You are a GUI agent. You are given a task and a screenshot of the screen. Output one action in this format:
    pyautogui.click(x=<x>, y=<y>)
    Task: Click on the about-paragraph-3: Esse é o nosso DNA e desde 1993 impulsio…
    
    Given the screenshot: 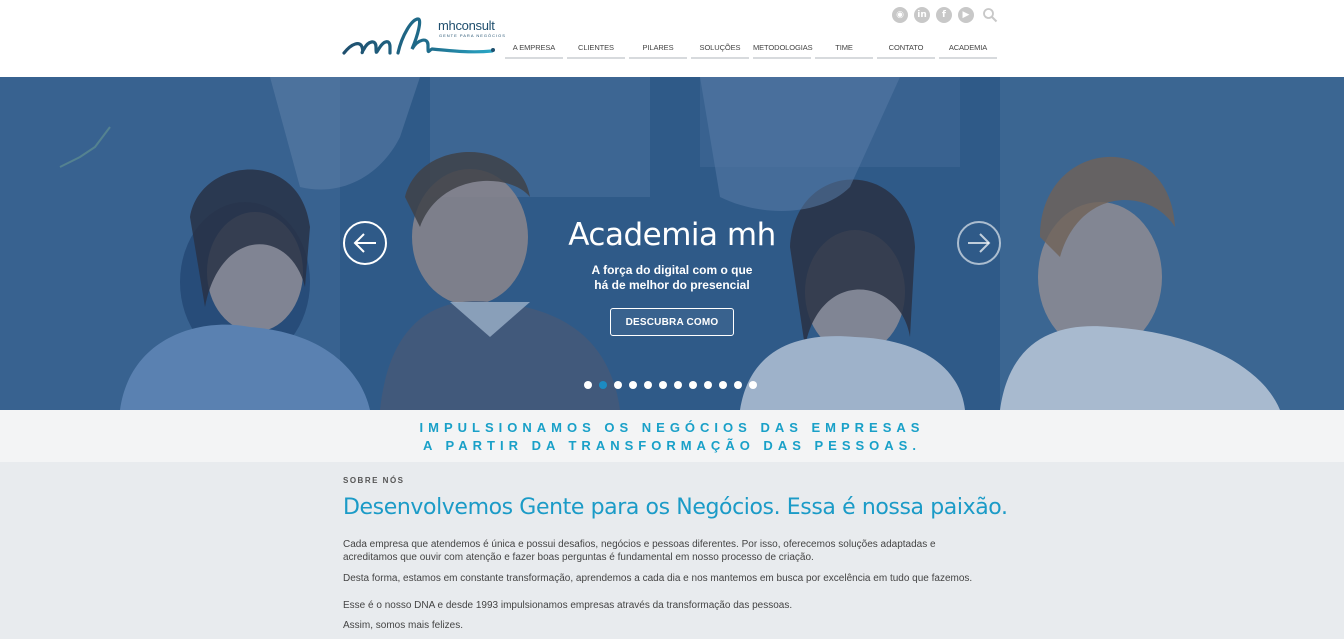 What is the action you would take?
    pyautogui.click(x=568, y=605)
    